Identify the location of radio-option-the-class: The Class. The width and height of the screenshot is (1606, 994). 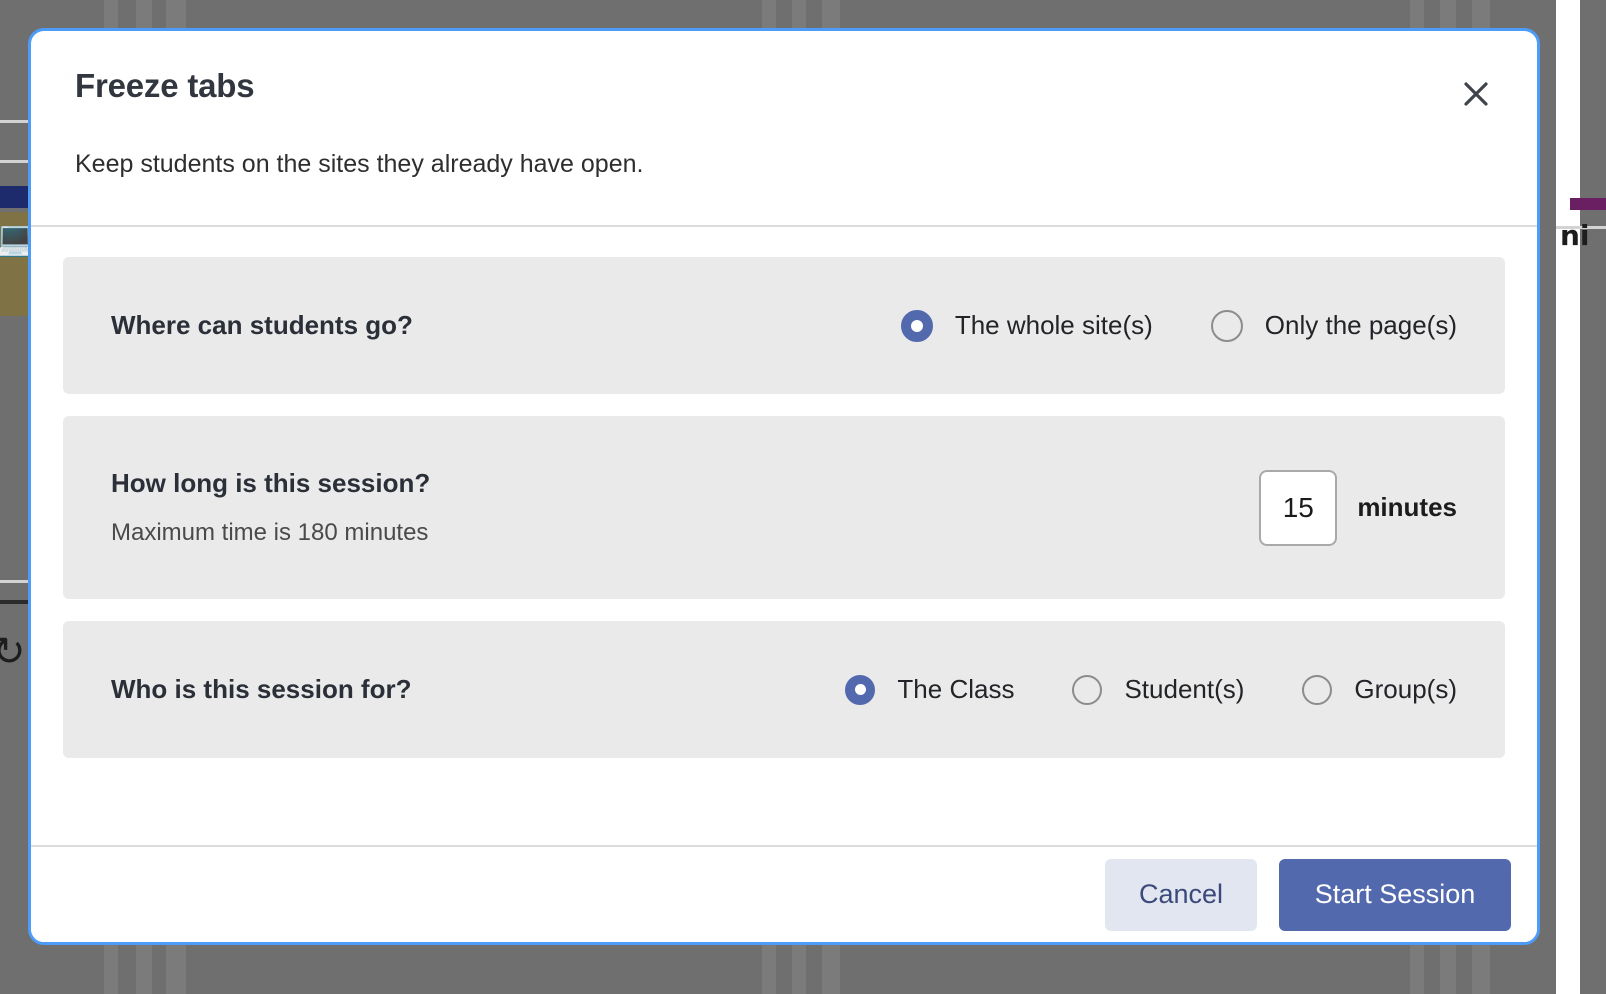
(929, 689).